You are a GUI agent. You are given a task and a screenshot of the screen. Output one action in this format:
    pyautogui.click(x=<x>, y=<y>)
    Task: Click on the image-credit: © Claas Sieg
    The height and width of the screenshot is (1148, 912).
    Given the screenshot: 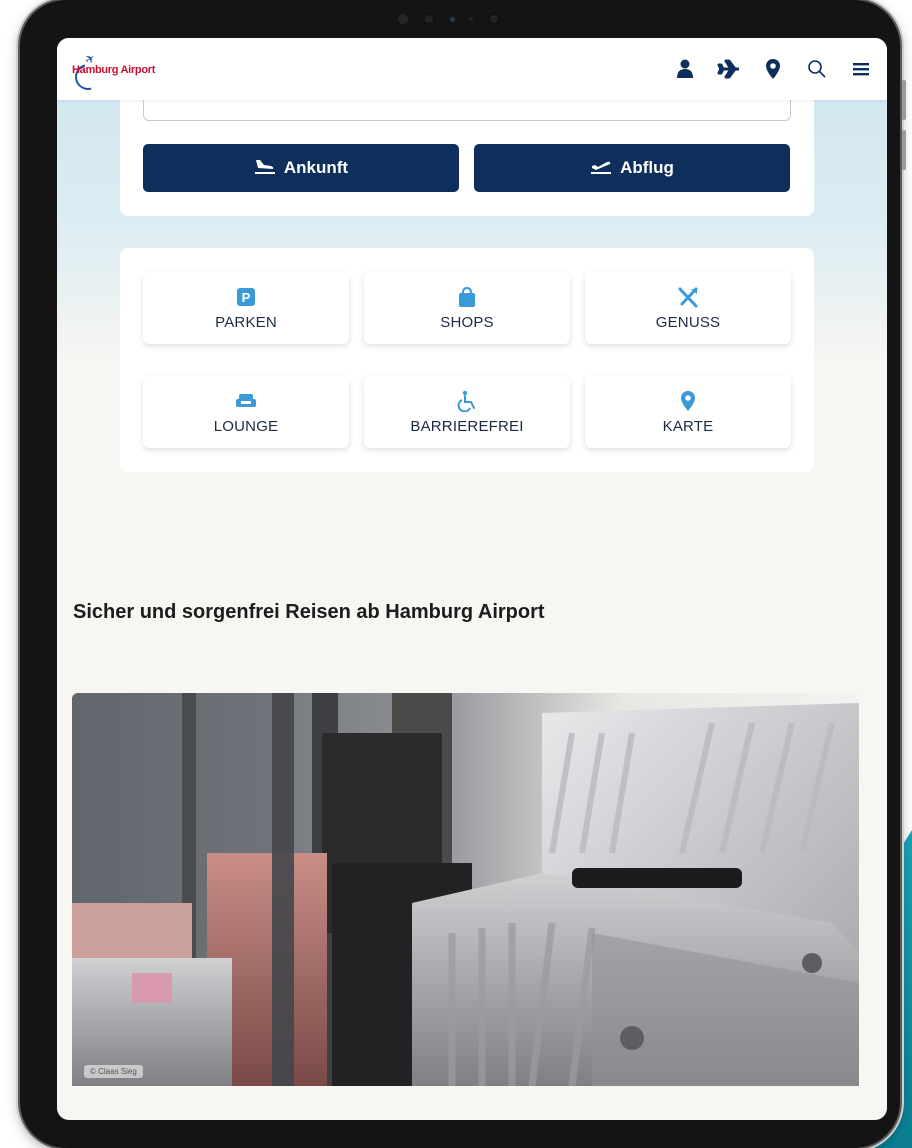 What is the action you would take?
    pyautogui.click(x=113, y=1071)
    